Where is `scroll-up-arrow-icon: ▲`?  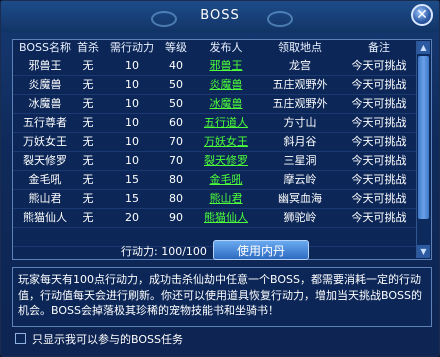
scroll-up-arrow-icon: ▲ is located at coordinates (423, 47).